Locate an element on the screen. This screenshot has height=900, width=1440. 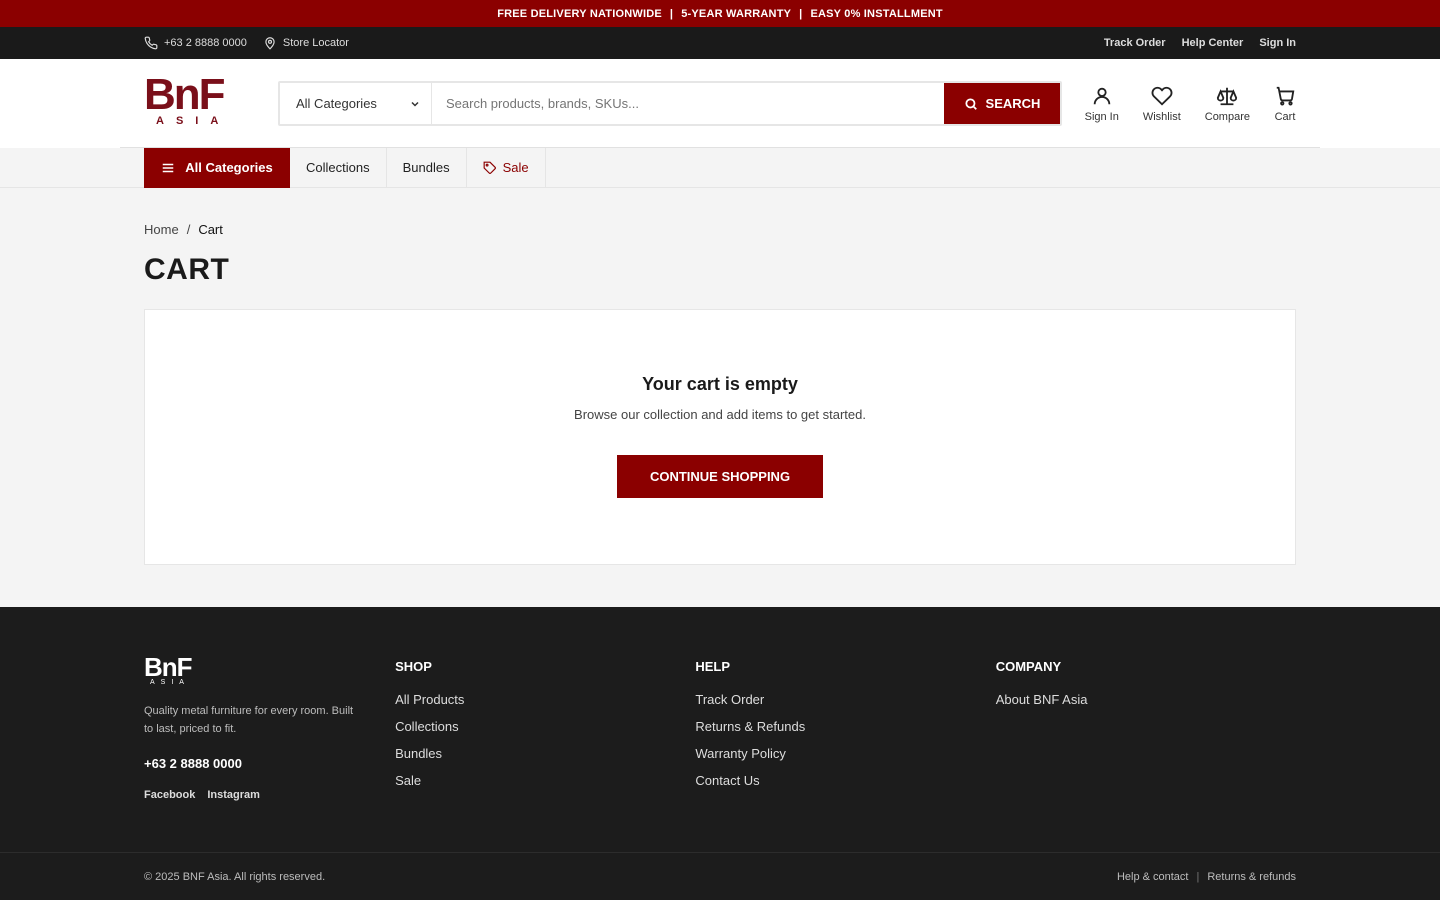
user-icon is located at coordinates (1101, 95).